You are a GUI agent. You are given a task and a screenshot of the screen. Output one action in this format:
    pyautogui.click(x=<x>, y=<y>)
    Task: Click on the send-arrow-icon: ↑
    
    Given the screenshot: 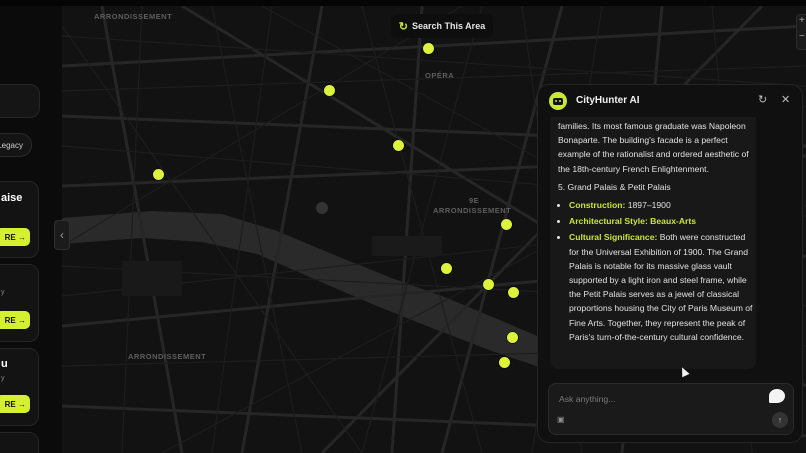 What is the action you would take?
    pyautogui.click(x=780, y=420)
    